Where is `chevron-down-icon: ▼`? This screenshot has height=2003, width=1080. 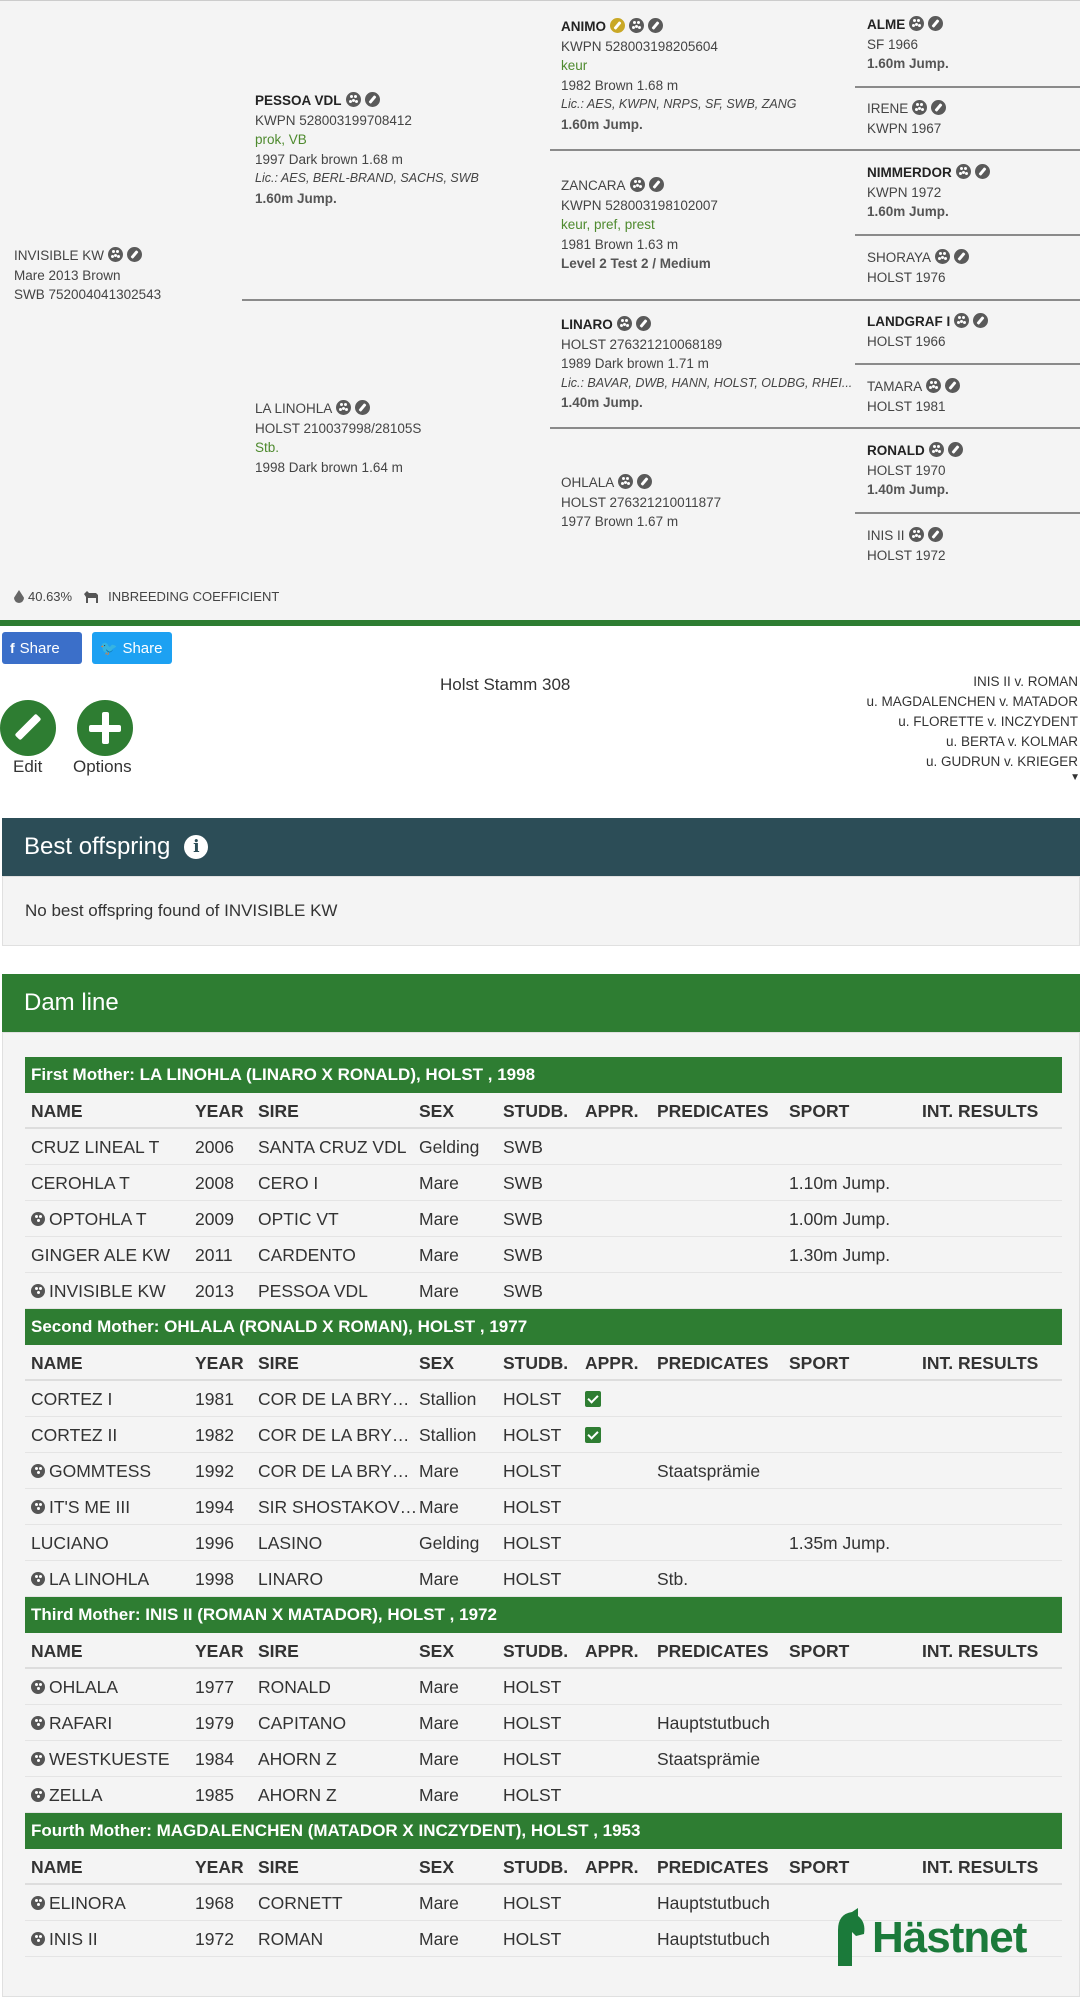
chevron-down-icon: ▼ is located at coordinates (1075, 777).